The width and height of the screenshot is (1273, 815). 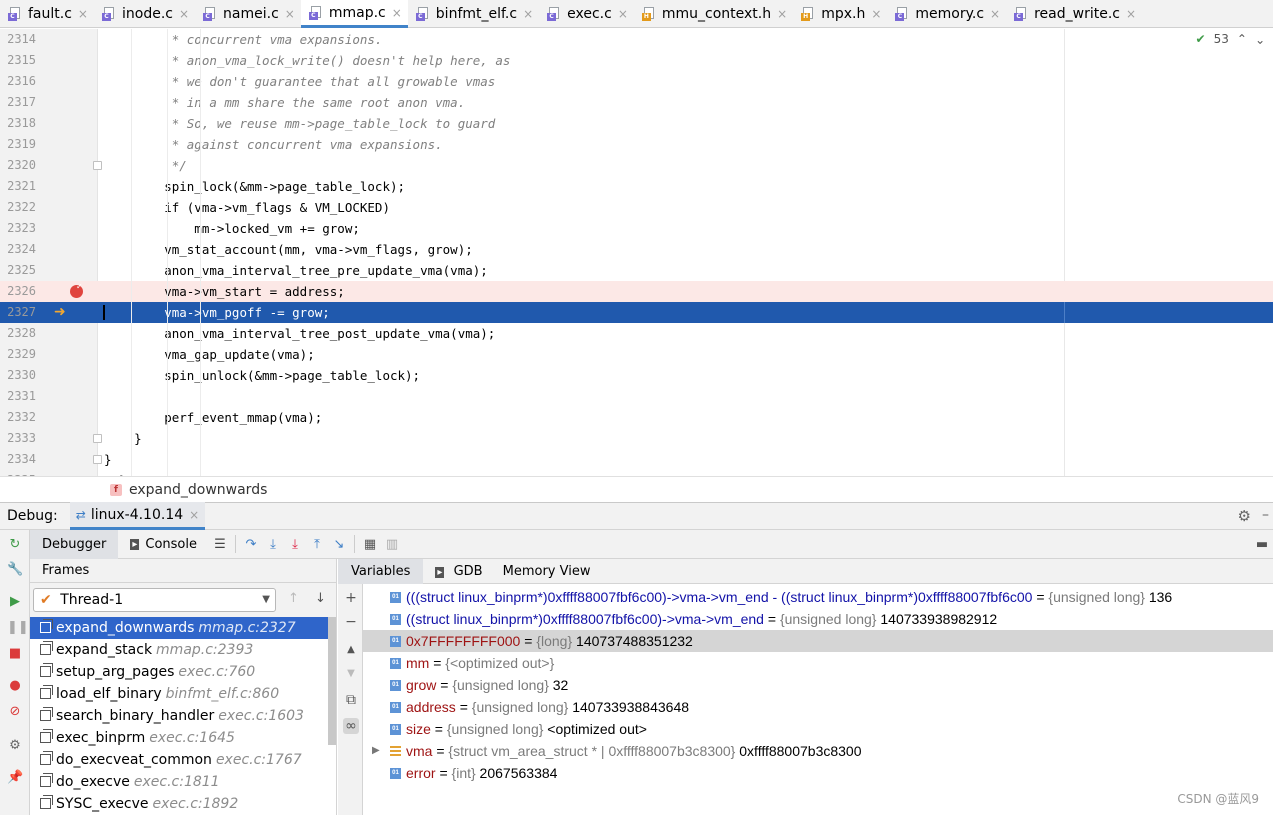 What do you see at coordinates (18, 333) in the screenshot?
I see `line-number: 2328` at bounding box center [18, 333].